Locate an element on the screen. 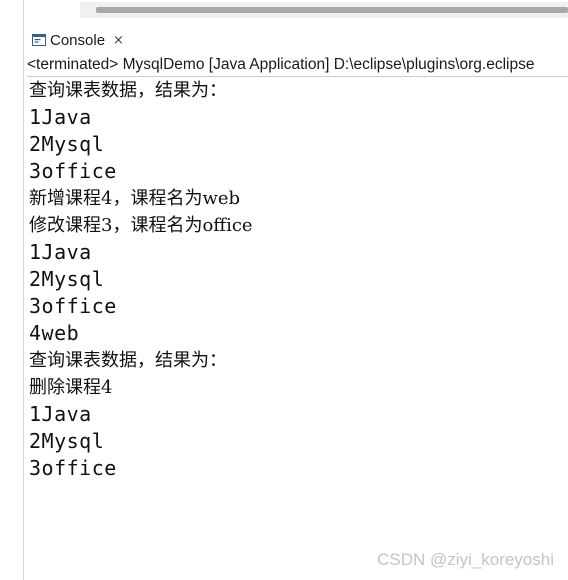 This screenshot has width=568, height=580. output-line: 新增课程4，课程名为web is located at coordinates (135, 198).